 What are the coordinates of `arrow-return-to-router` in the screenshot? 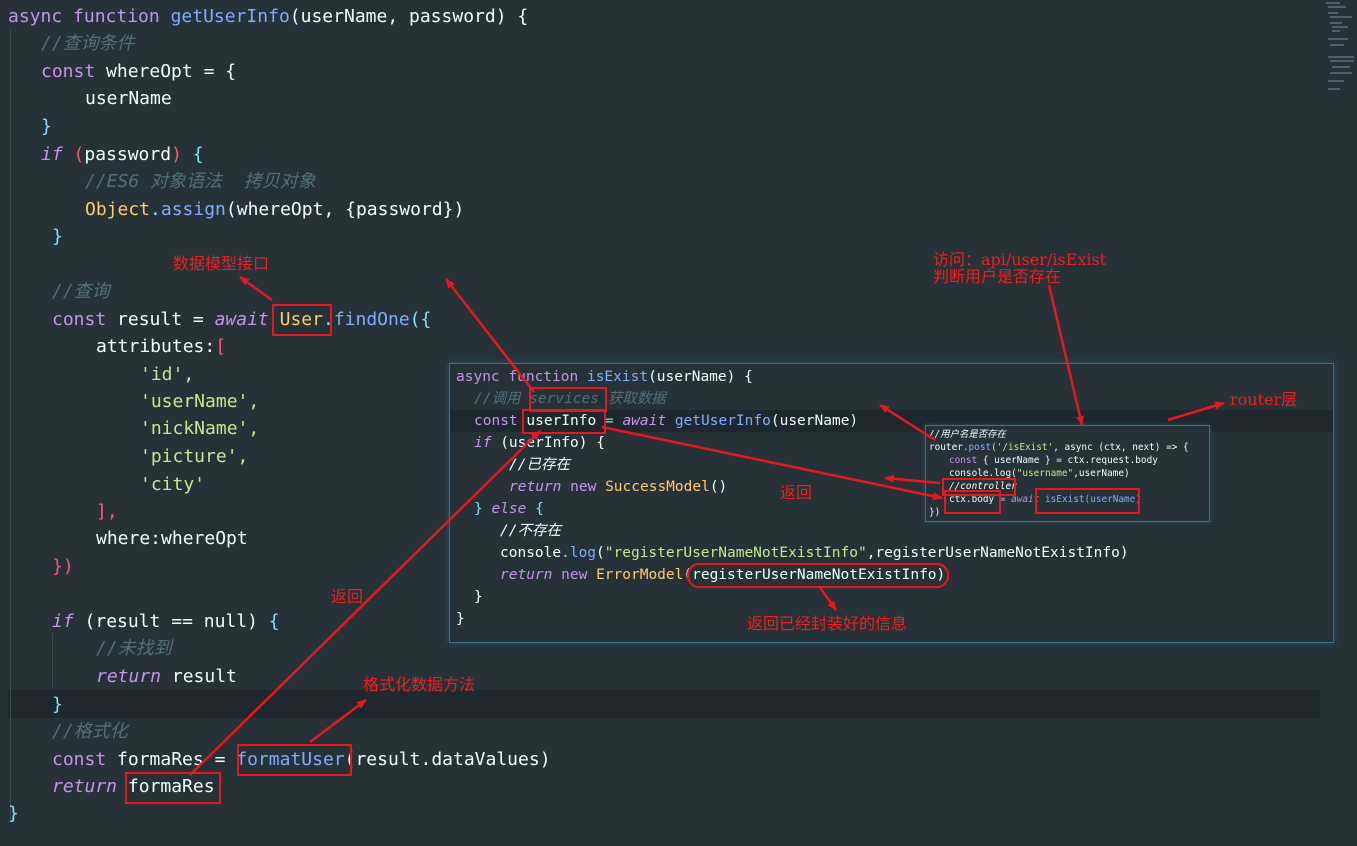 It's located at (912, 479).